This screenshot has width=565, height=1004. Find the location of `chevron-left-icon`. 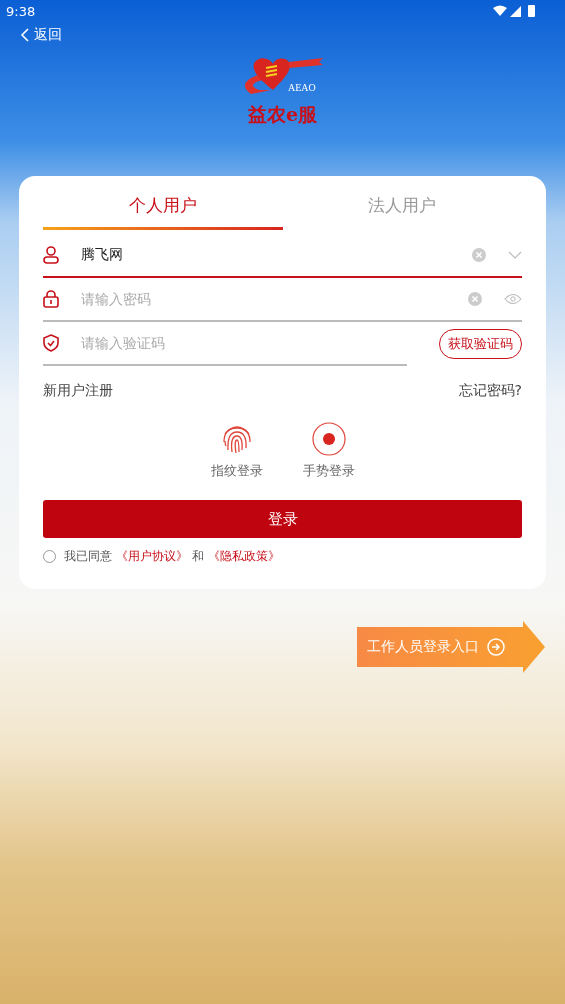

chevron-left-icon is located at coordinates (25, 35).